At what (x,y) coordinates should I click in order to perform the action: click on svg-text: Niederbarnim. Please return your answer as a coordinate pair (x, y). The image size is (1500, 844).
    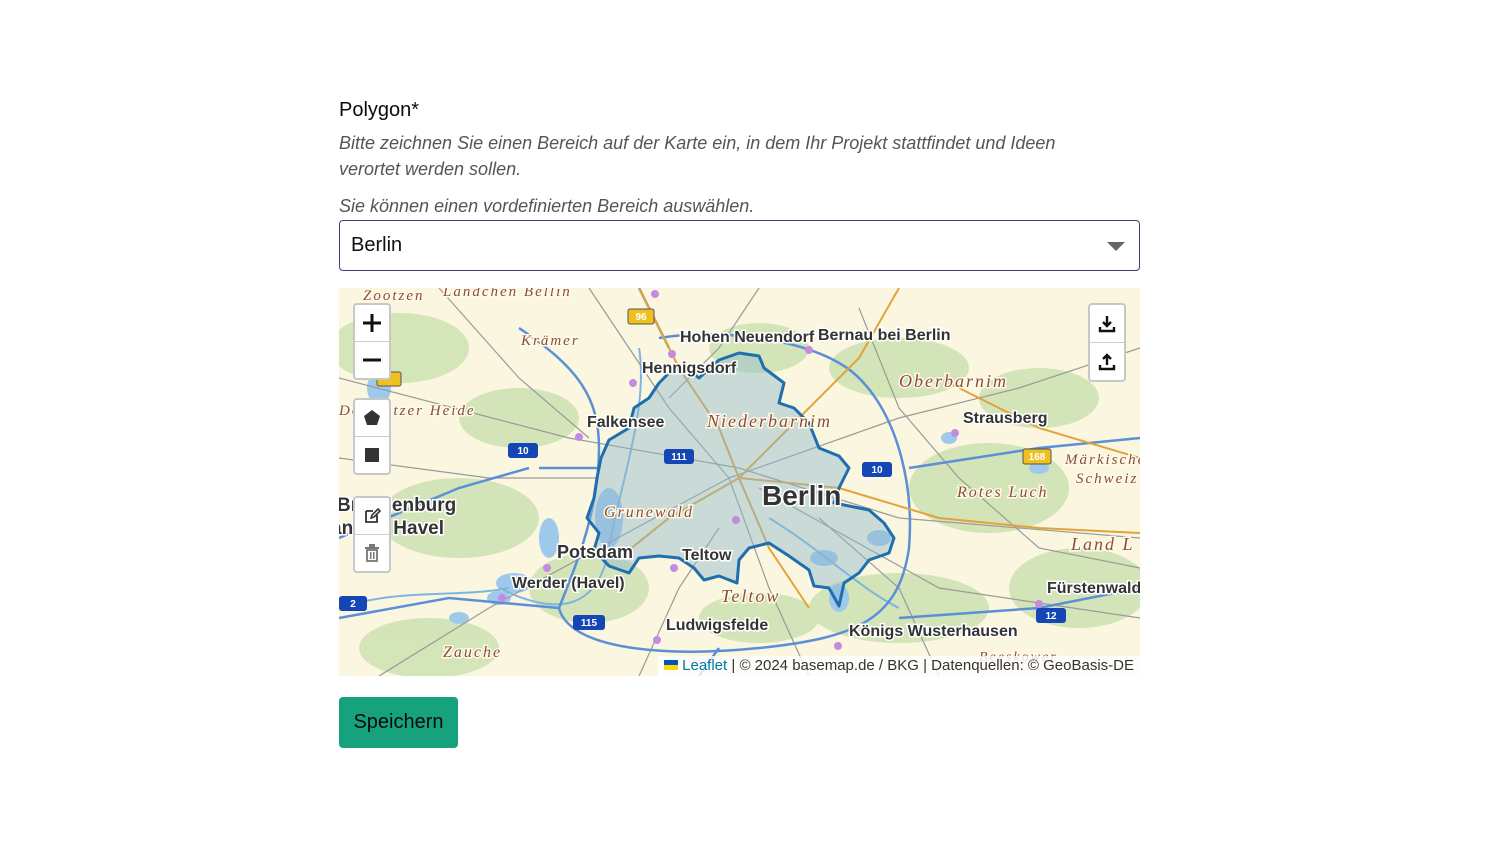
    Looking at the image, I should click on (769, 421).